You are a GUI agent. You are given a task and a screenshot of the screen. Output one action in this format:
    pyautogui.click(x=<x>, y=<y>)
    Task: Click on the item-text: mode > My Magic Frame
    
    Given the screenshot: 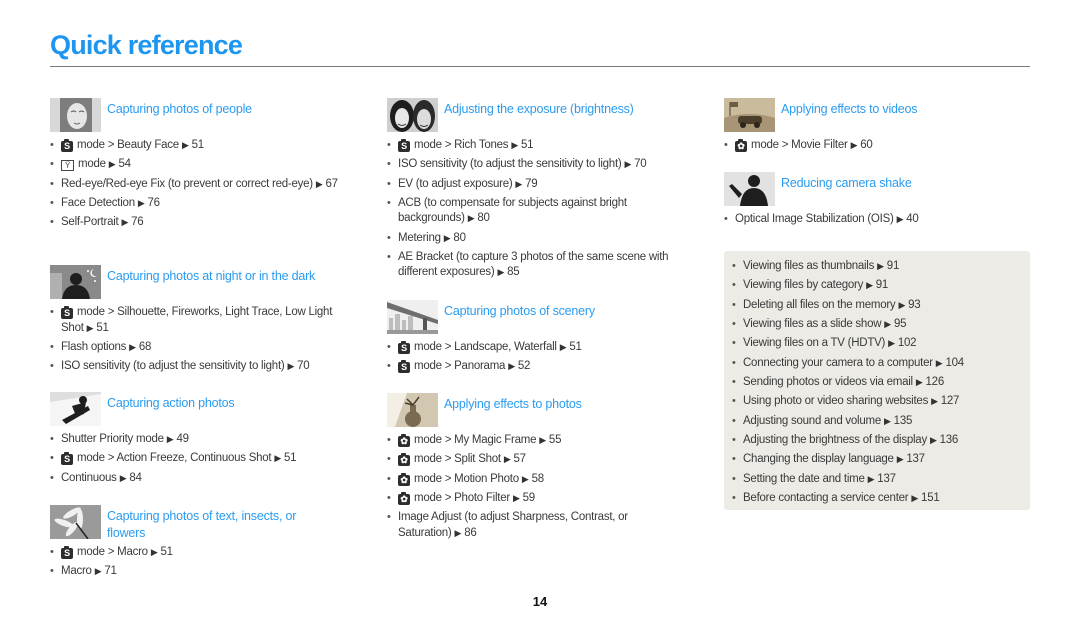 What is the action you would take?
    pyautogui.click(x=475, y=440)
    